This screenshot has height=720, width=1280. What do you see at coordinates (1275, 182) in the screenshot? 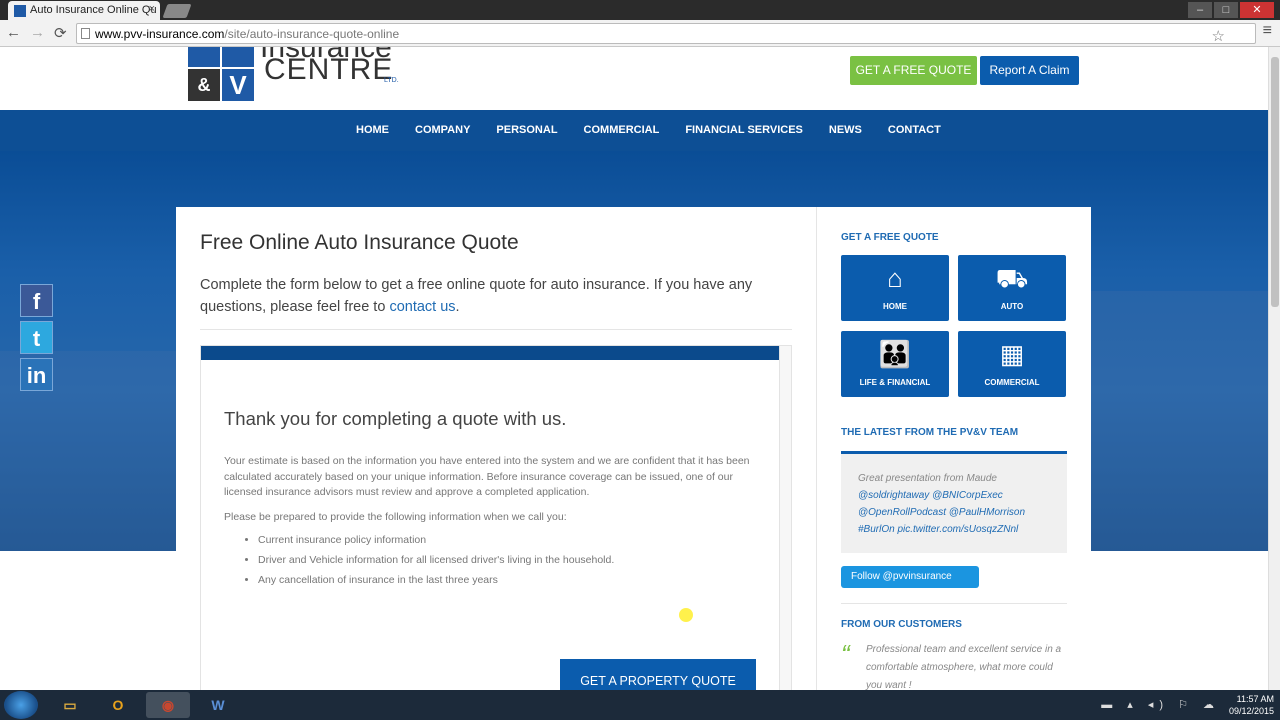
I see `scrollbar-thumb` at bounding box center [1275, 182].